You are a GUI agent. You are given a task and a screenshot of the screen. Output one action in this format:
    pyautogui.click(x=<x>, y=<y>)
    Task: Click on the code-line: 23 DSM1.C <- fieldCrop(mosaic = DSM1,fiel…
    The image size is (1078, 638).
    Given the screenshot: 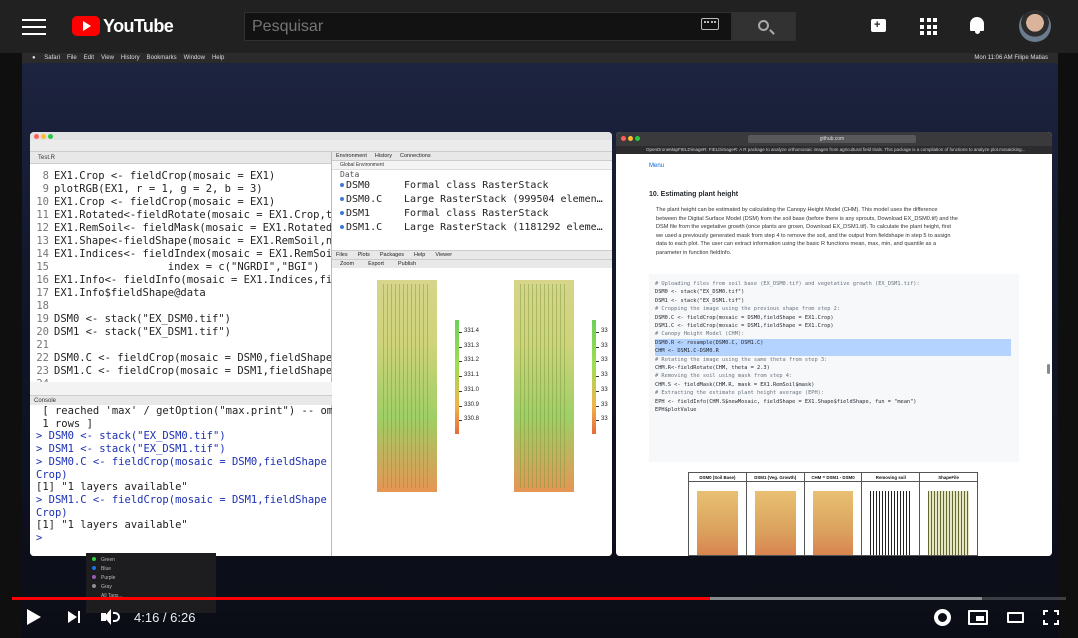 What is the action you would take?
    pyautogui.click(x=180, y=371)
    